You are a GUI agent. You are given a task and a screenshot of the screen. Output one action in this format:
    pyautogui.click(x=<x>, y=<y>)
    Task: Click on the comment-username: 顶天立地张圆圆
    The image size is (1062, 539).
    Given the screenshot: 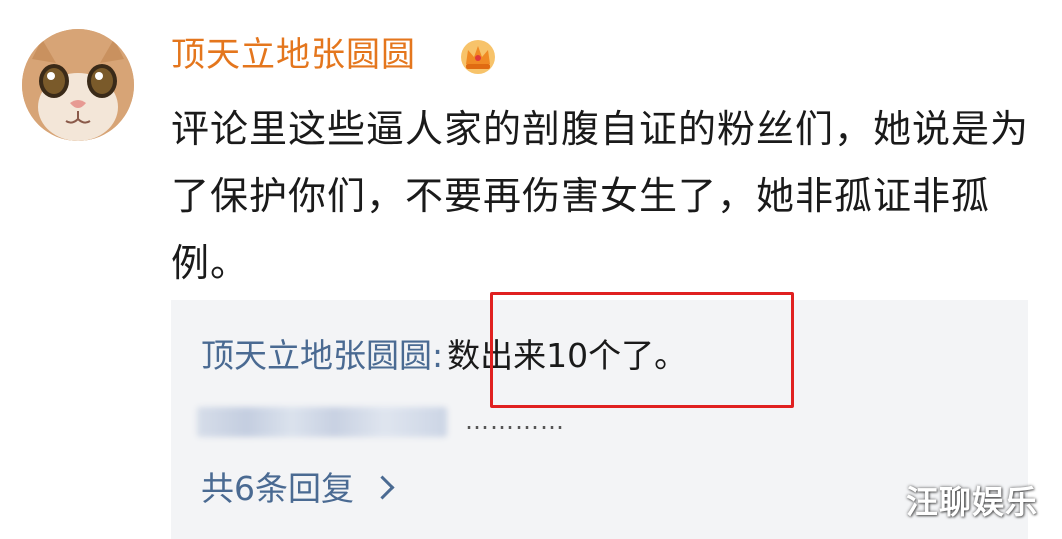 What is the action you would take?
    pyautogui.click(x=293, y=55)
    